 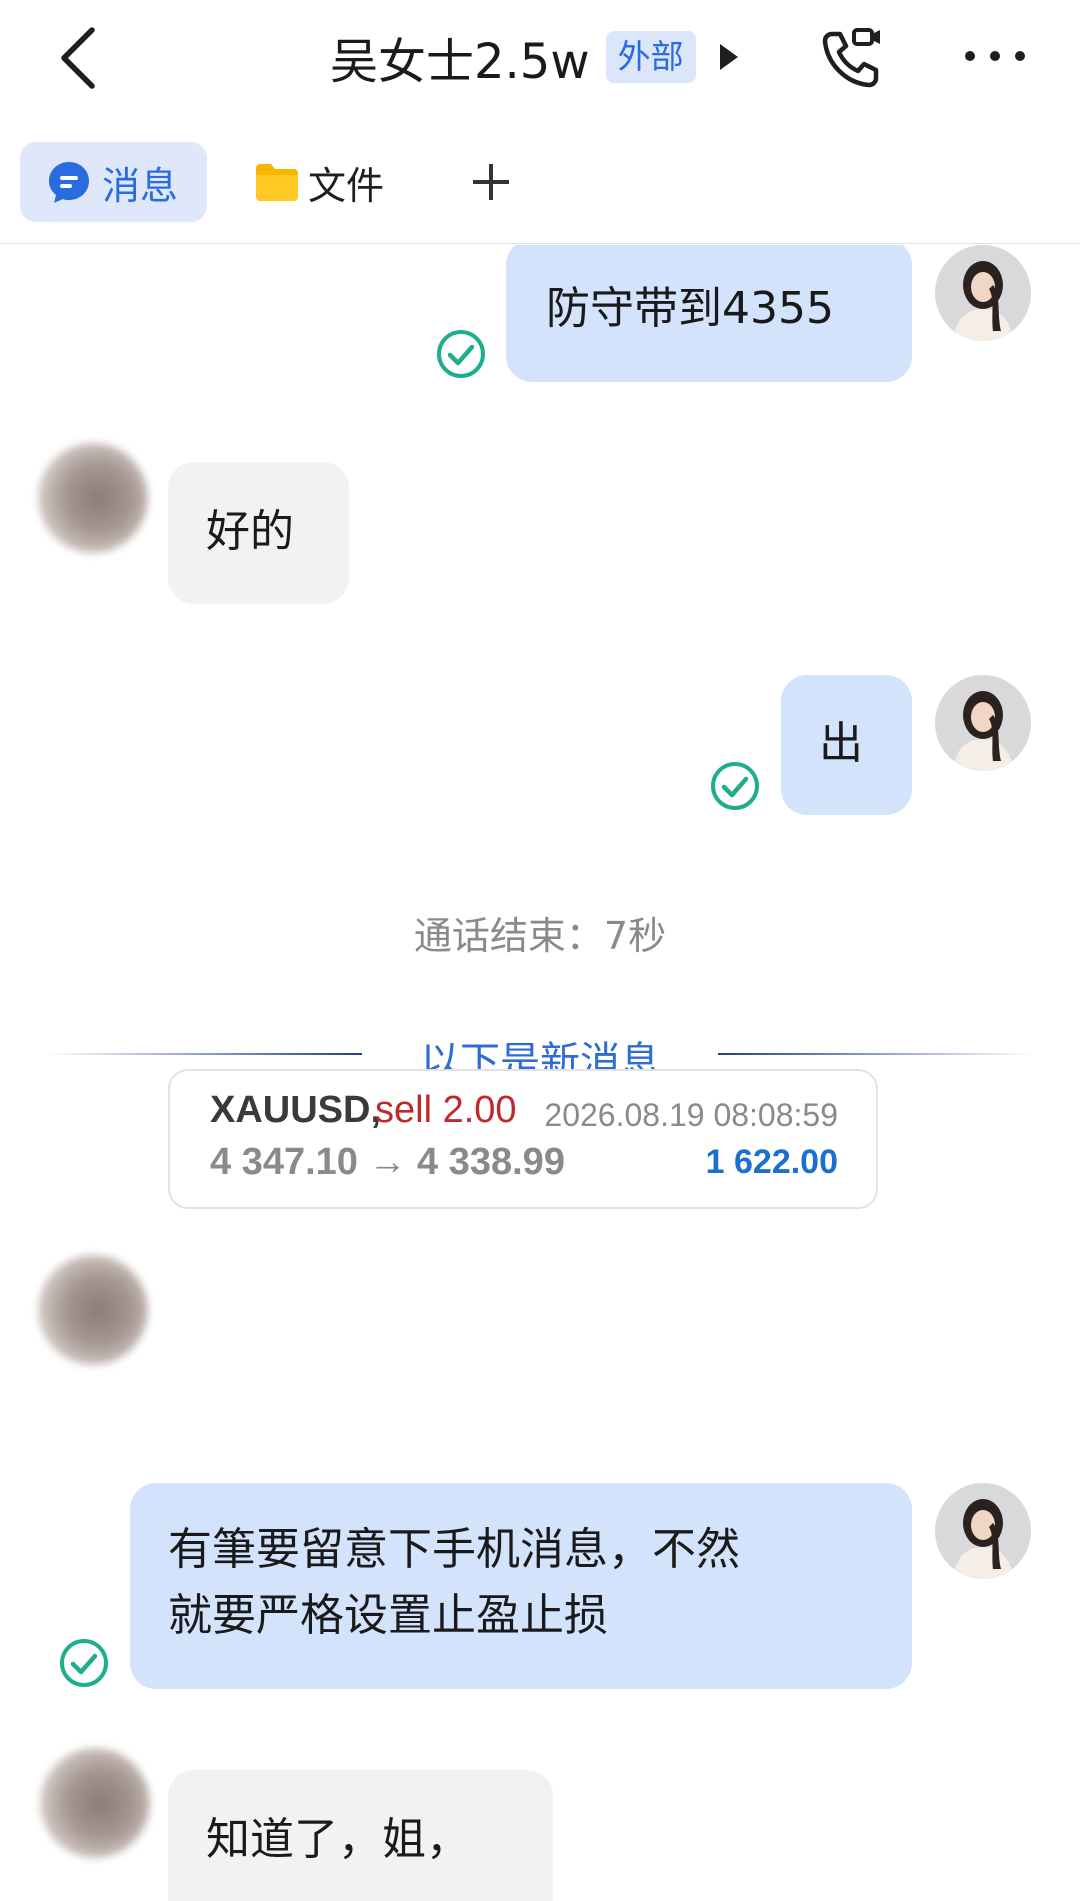 I want to click on chat-title-area: 吴女士2.5w 外部, so click(x=535, y=58).